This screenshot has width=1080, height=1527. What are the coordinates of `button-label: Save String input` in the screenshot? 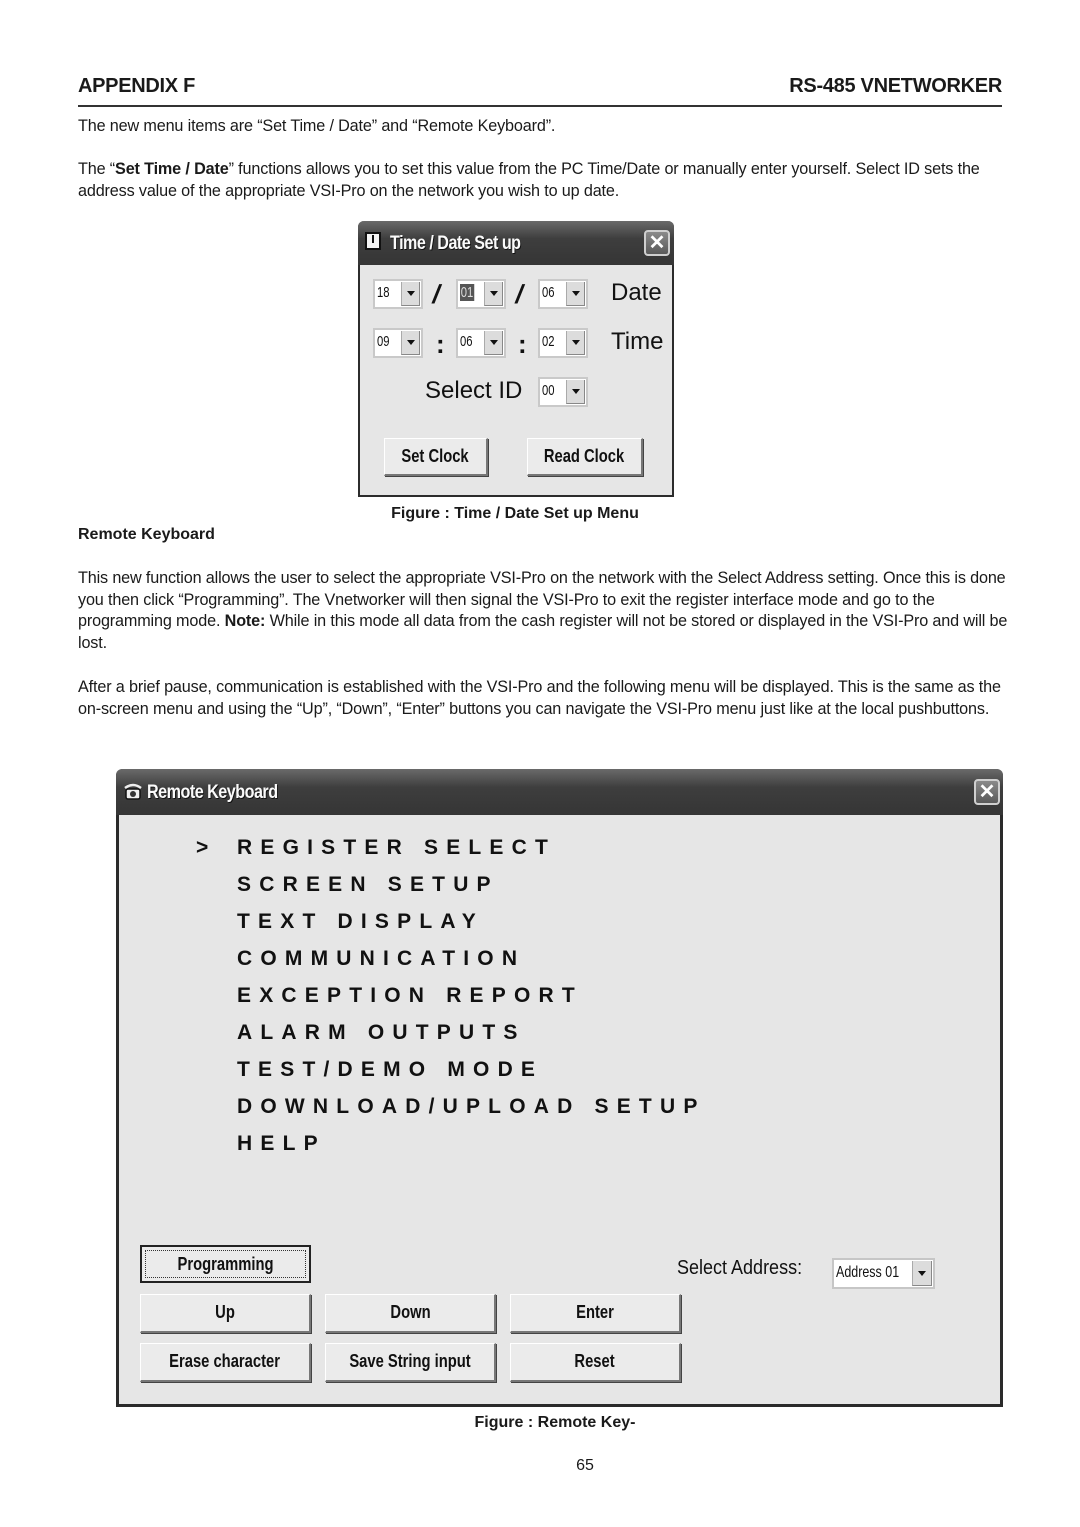 It's located at (410, 1361).